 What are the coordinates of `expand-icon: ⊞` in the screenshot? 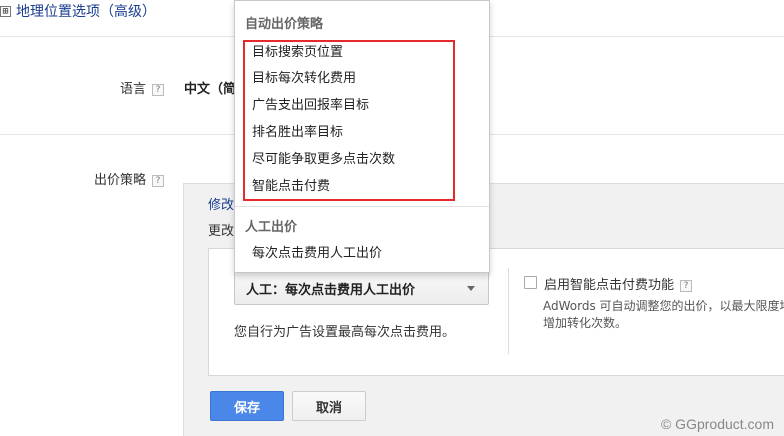 It's located at (5, 11).